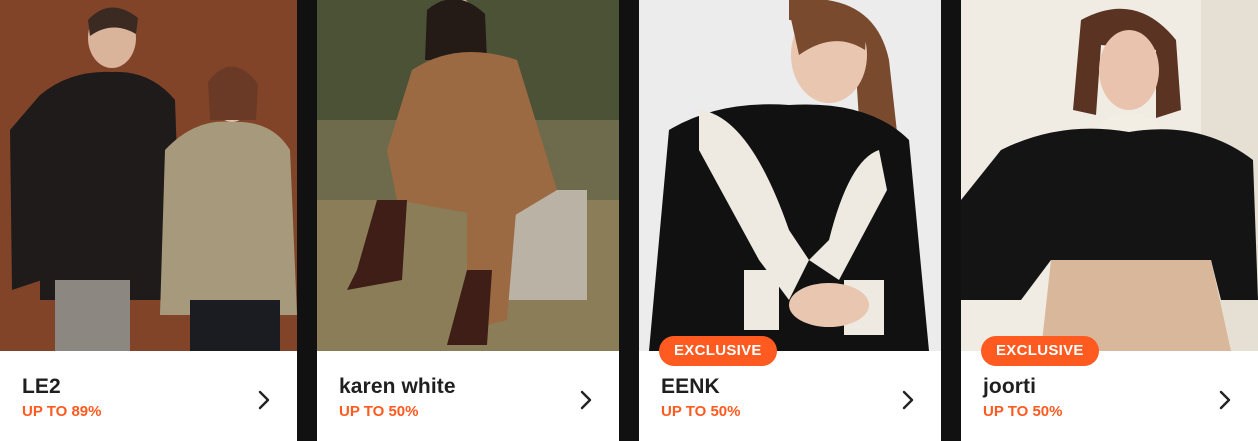 The height and width of the screenshot is (441, 1258). Describe the element at coordinates (397, 386) in the screenshot. I see `brand-name: karen white` at that location.